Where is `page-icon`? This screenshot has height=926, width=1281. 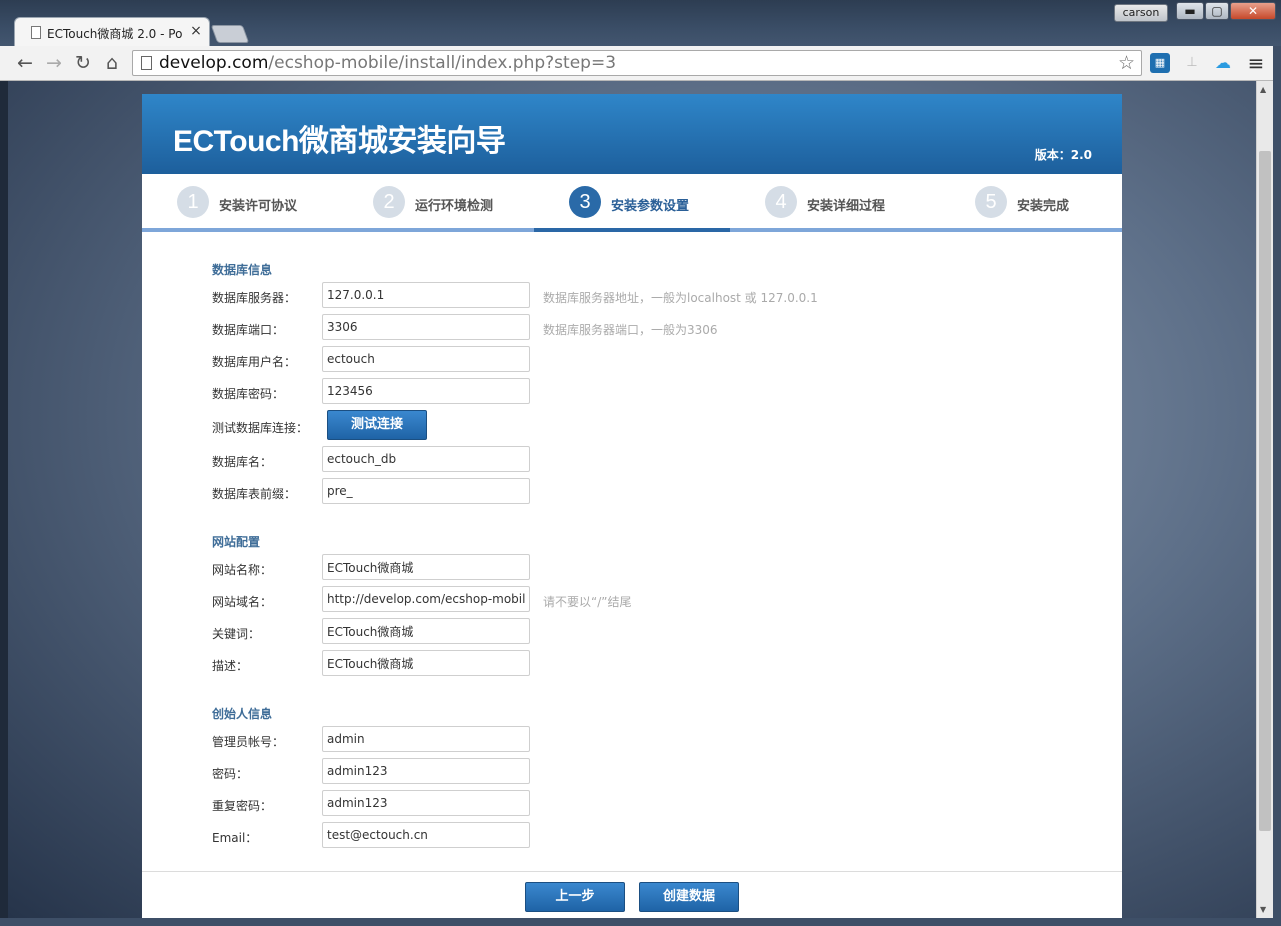 page-icon is located at coordinates (36, 32).